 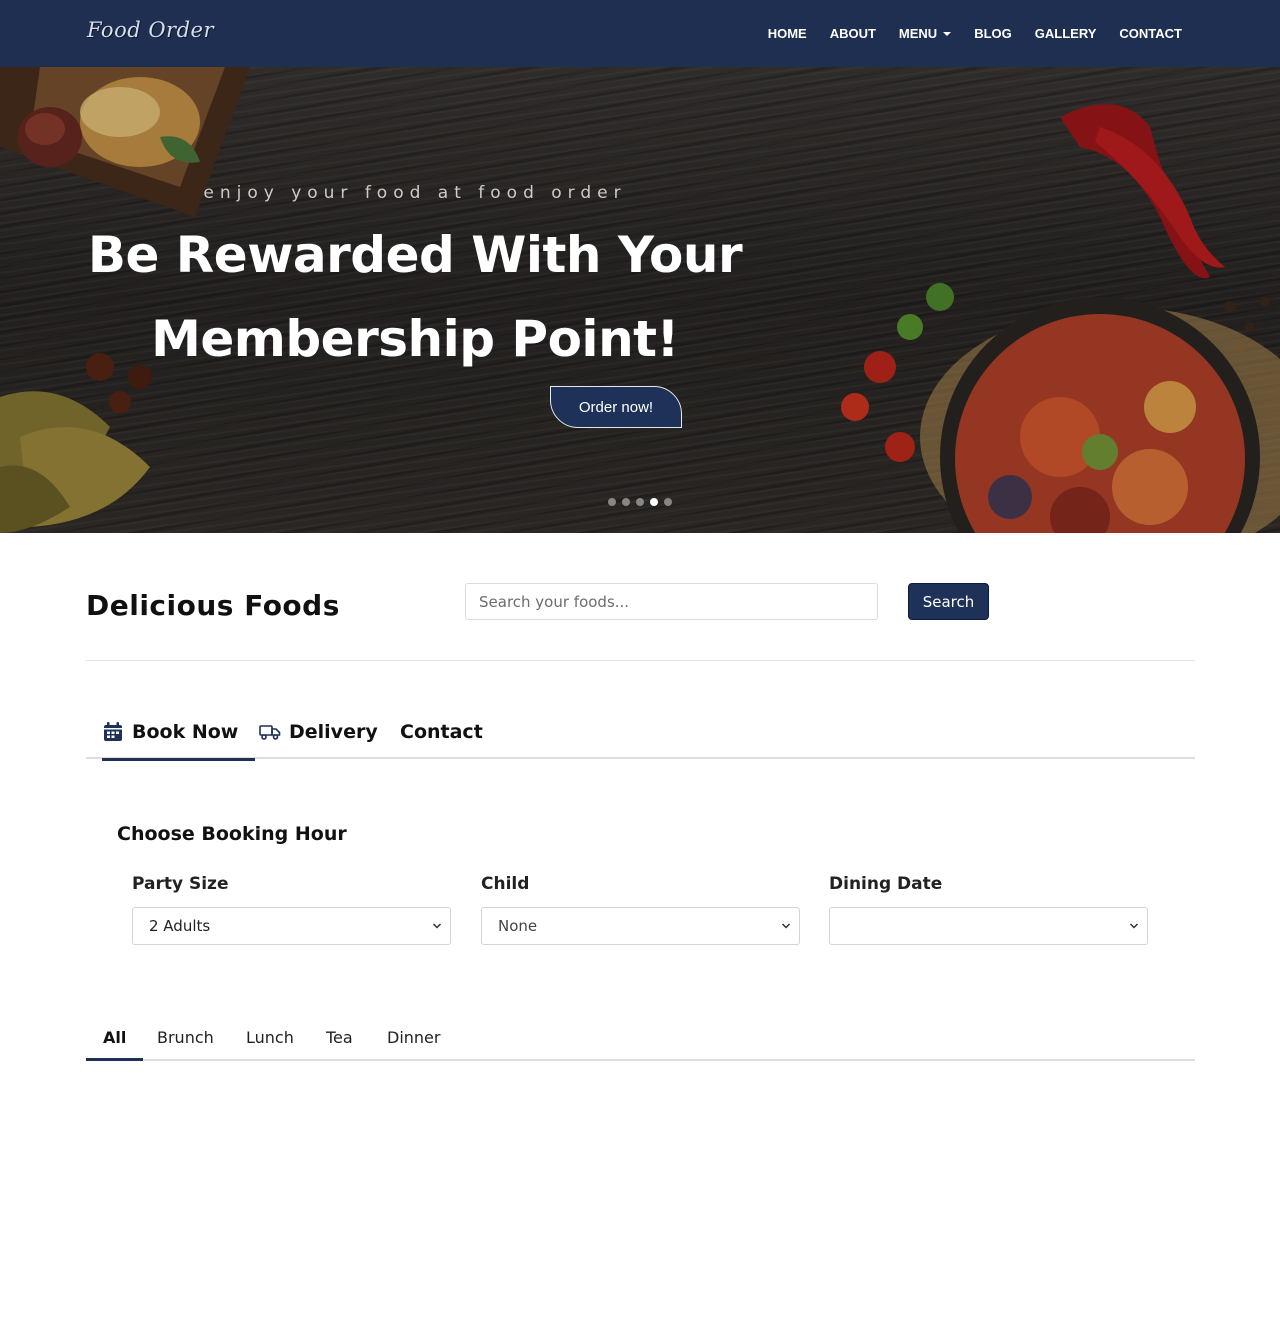 What do you see at coordinates (948, 601) in the screenshot?
I see `search-button: Search` at bounding box center [948, 601].